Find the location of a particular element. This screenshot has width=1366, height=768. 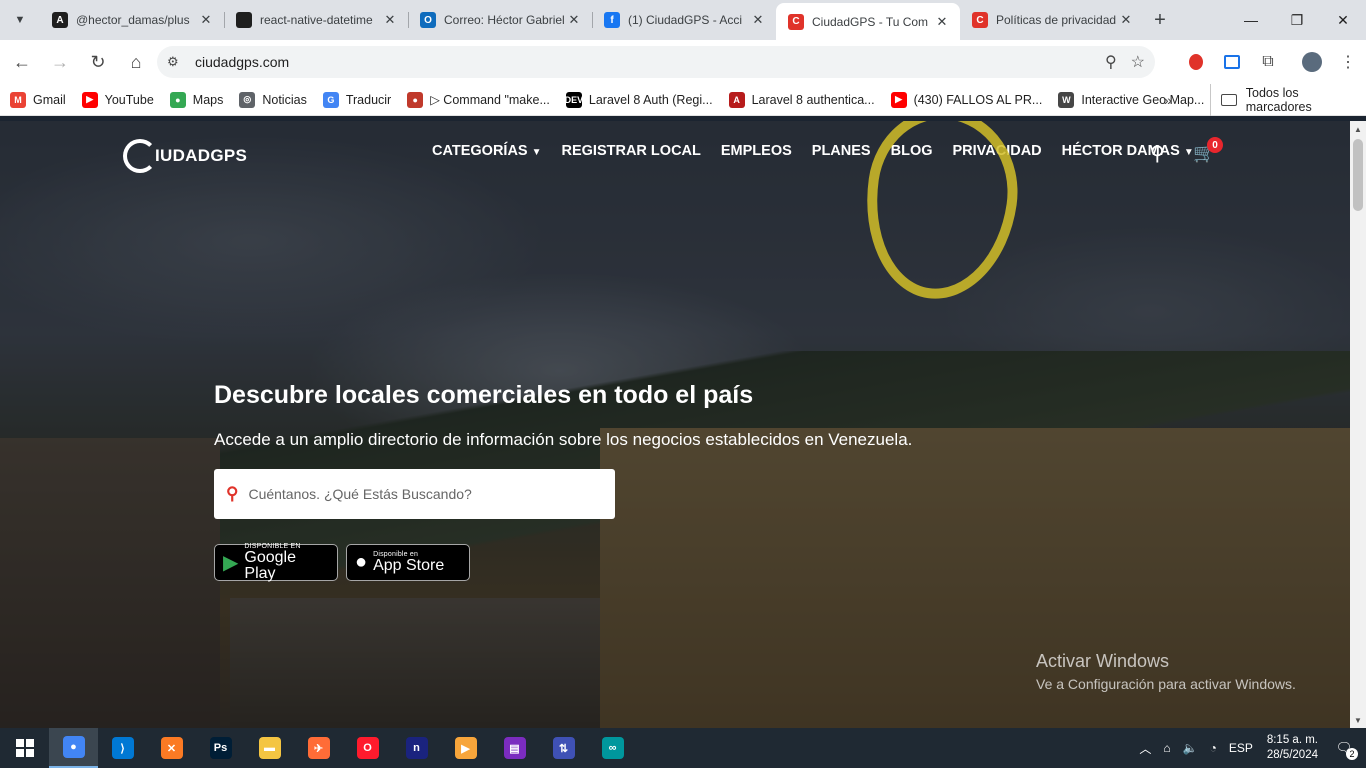

home-button: ⌂ is located at coordinates (136, 62).